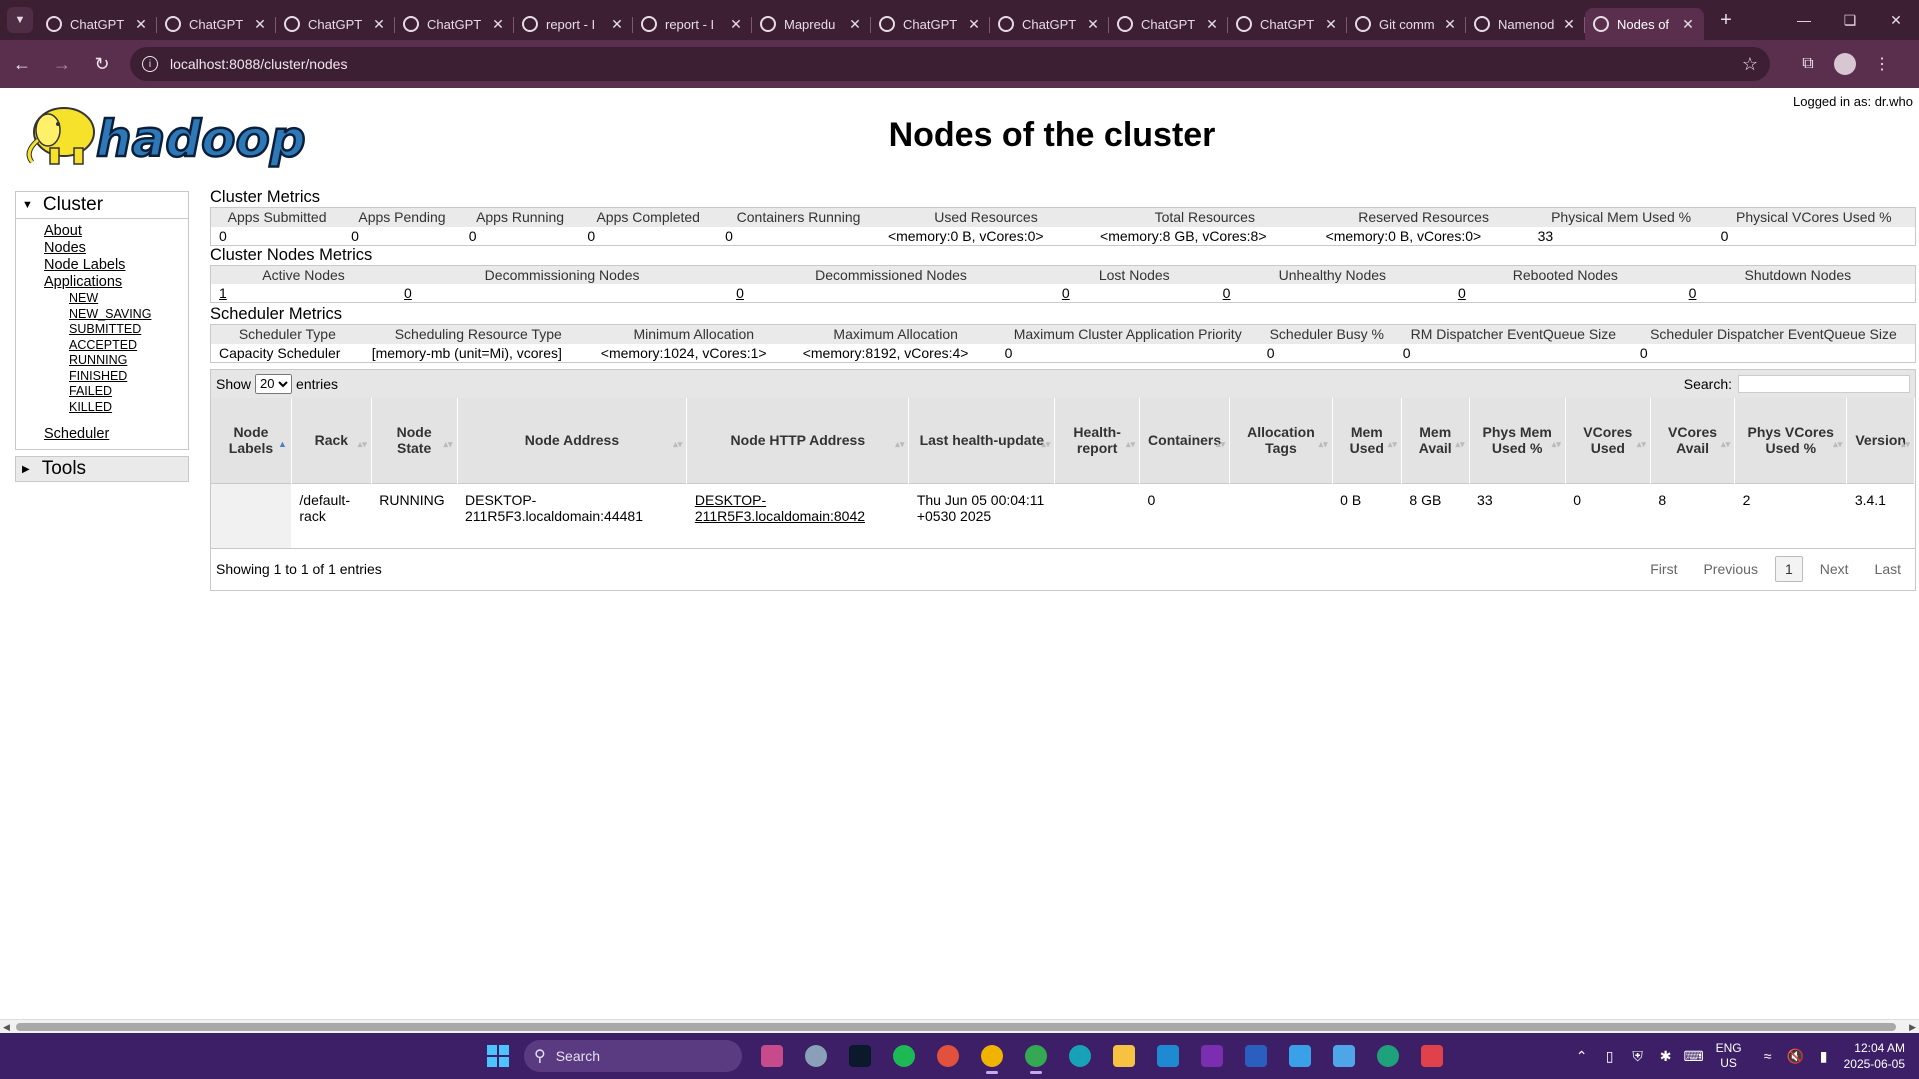  Describe the element at coordinates (1256, 1056) in the screenshot. I see `word-icon` at that location.